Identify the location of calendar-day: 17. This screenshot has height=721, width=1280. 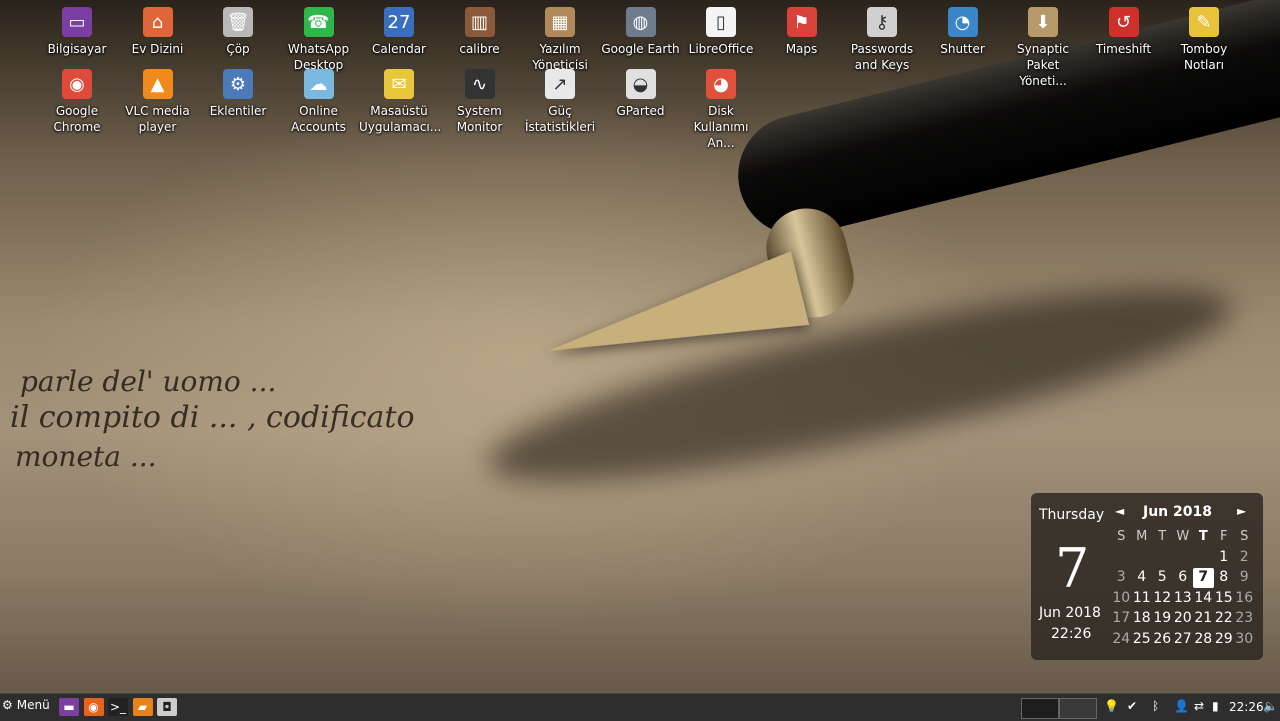
(1121, 619).